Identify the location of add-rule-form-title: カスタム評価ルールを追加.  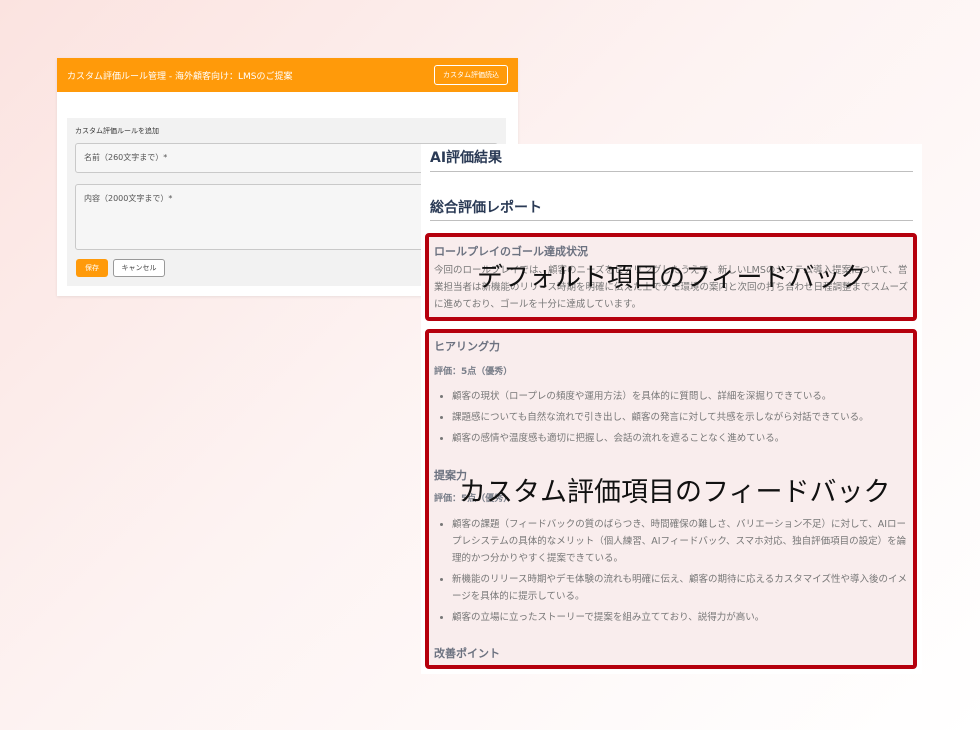
(117, 131).